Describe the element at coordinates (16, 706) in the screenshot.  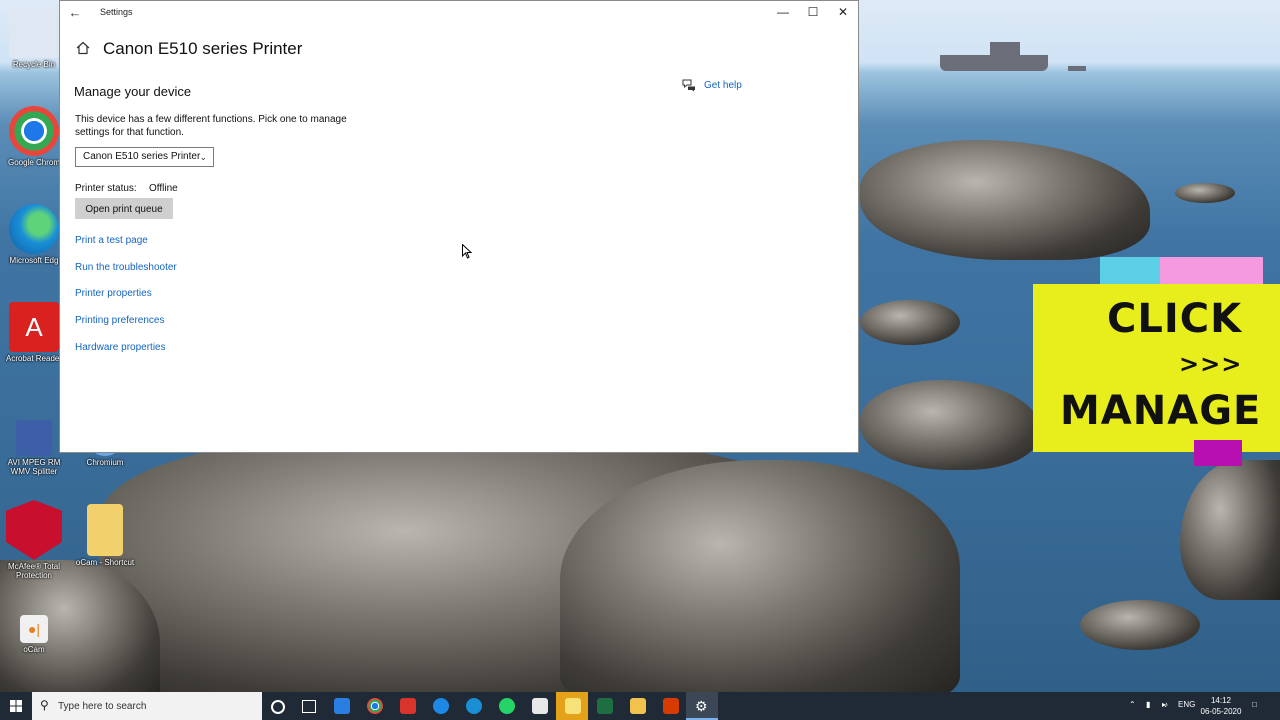
I see `windows-start-icon` at that location.